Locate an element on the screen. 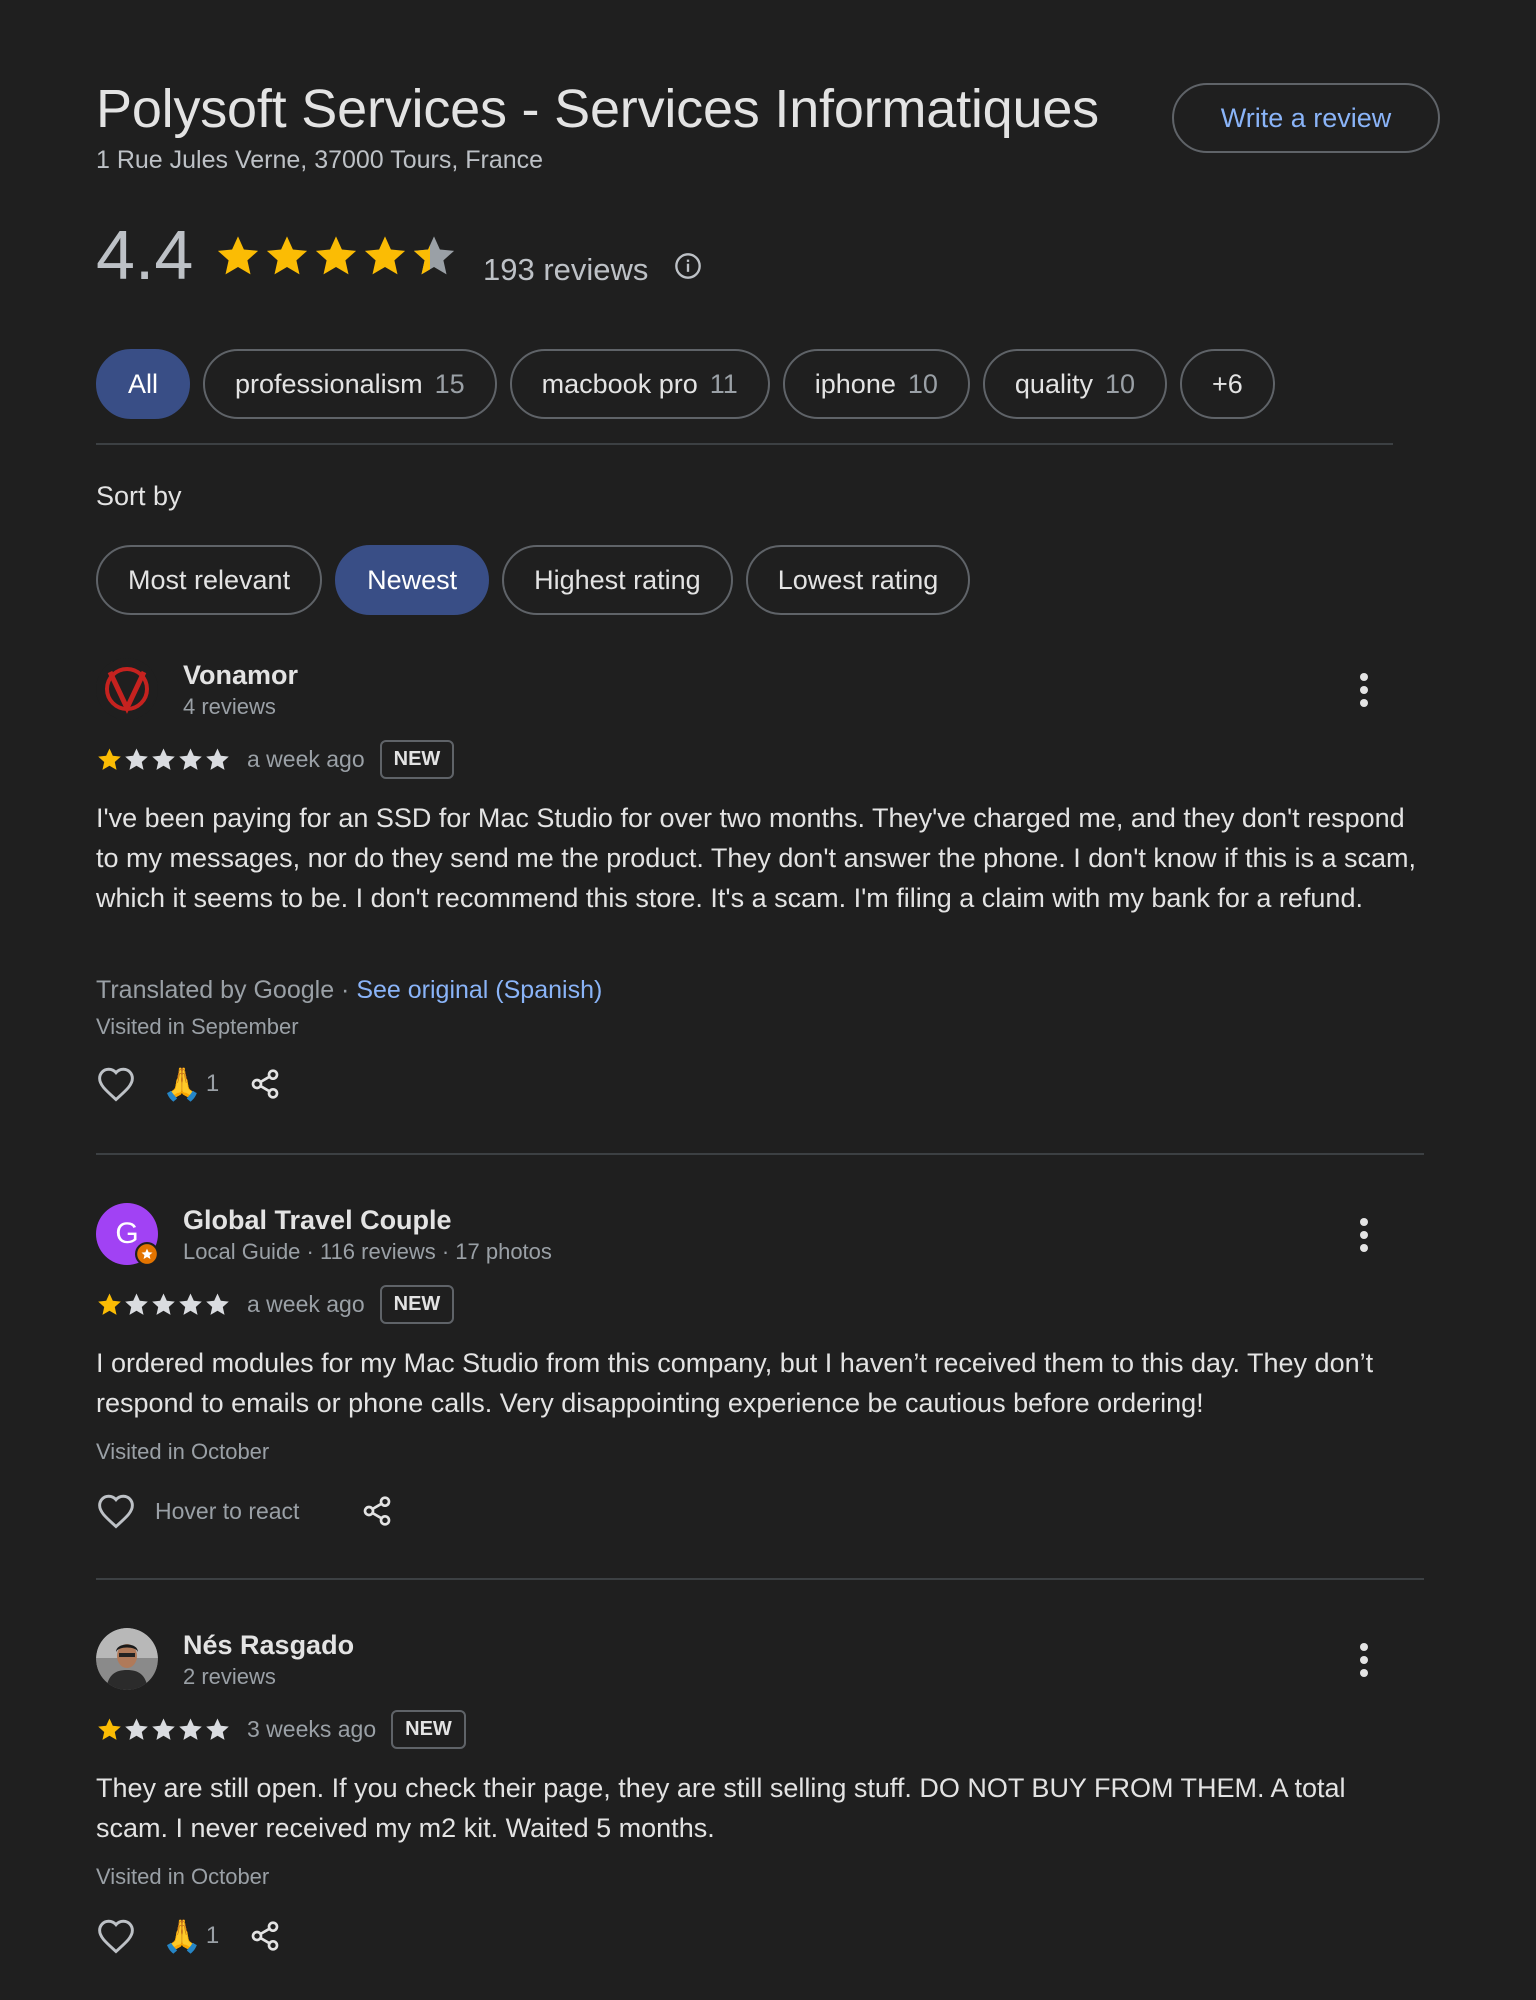  chip-count: 11 is located at coordinates (723, 383).